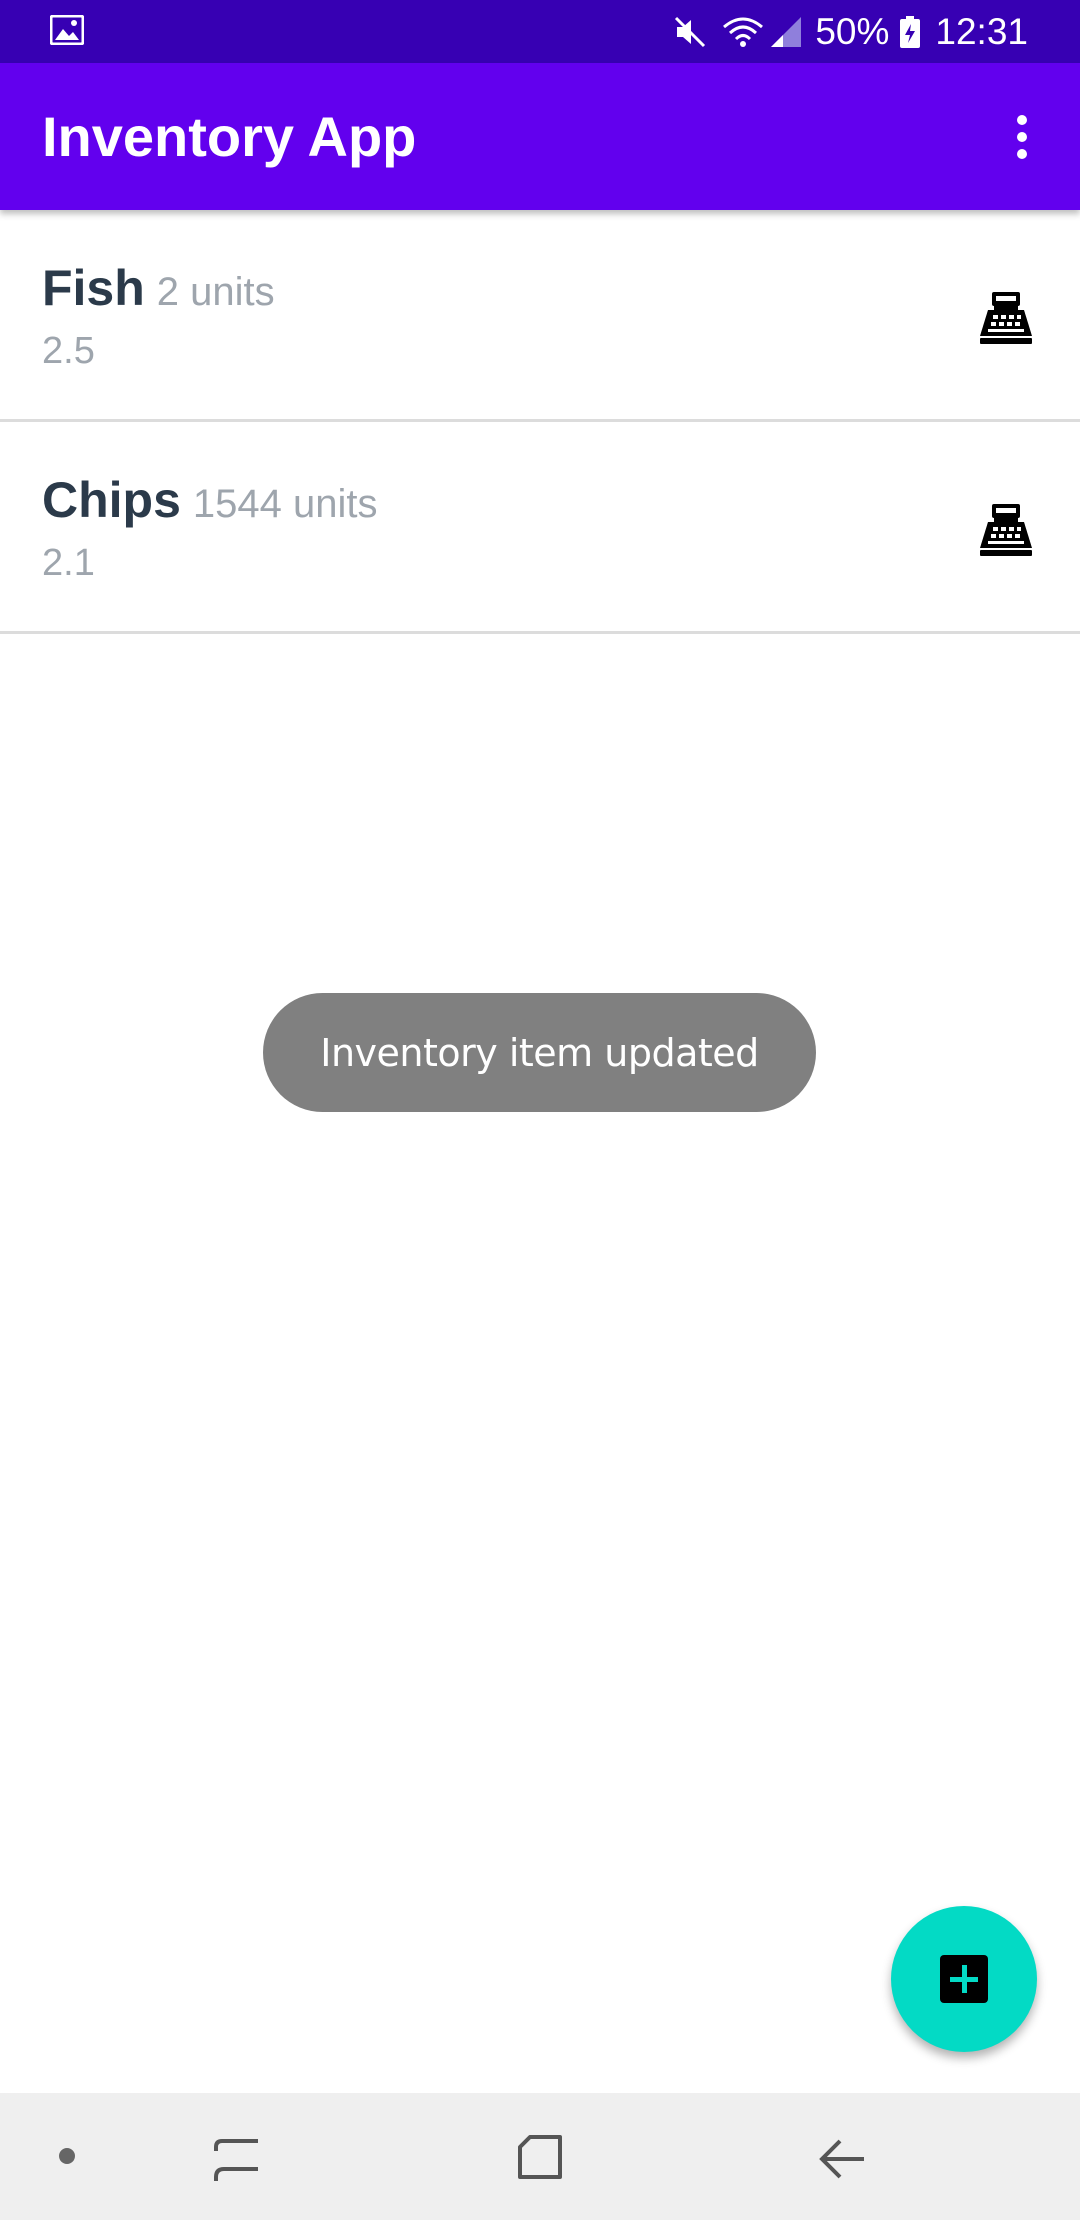 The image size is (1080, 2220). What do you see at coordinates (539, 1052) in the screenshot?
I see `toast-message: Inventory item updated` at bounding box center [539, 1052].